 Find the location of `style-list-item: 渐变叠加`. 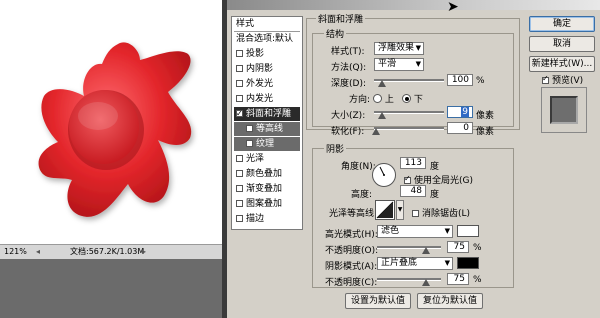

style-list-item: 渐变叠加 is located at coordinates (267, 189).